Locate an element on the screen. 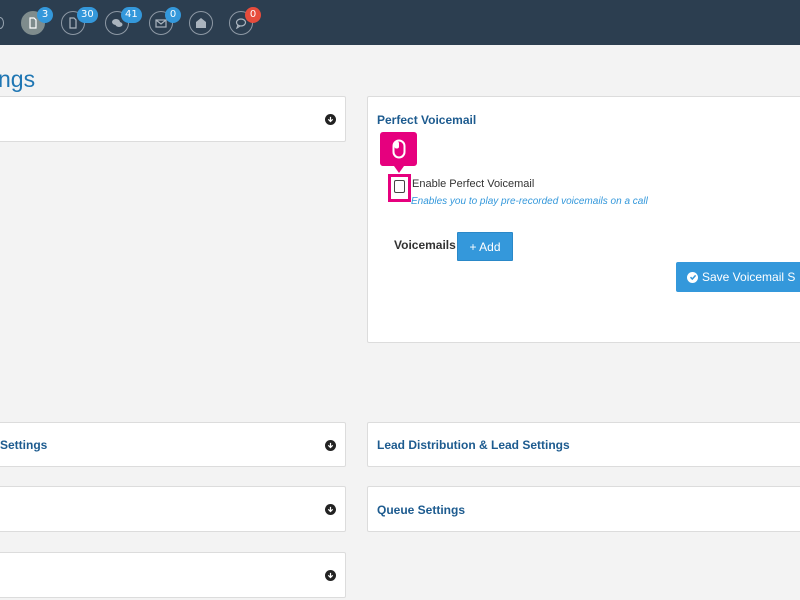 This screenshot has width=800, height=600. check-circle-icon is located at coordinates (692, 277).